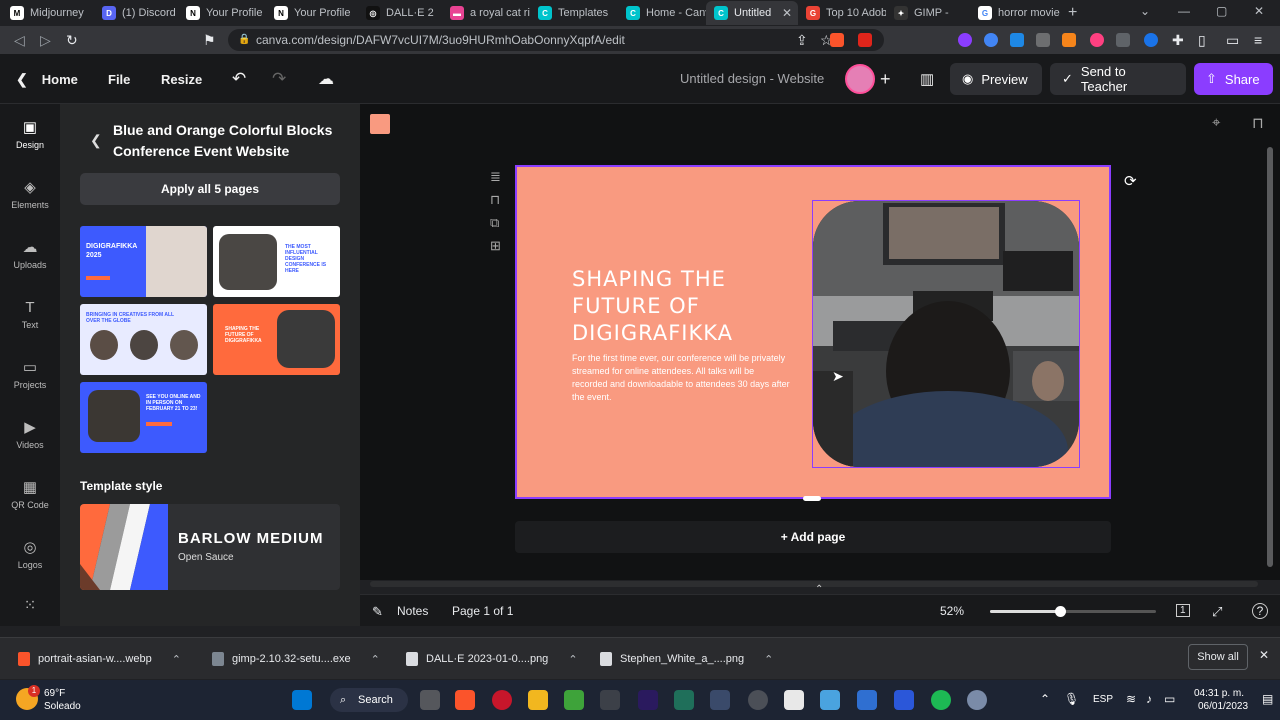 The width and height of the screenshot is (1280, 720). Describe the element at coordinates (1223, 706) in the screenshot. I see `clock-date: 06/01/2023` at that location.